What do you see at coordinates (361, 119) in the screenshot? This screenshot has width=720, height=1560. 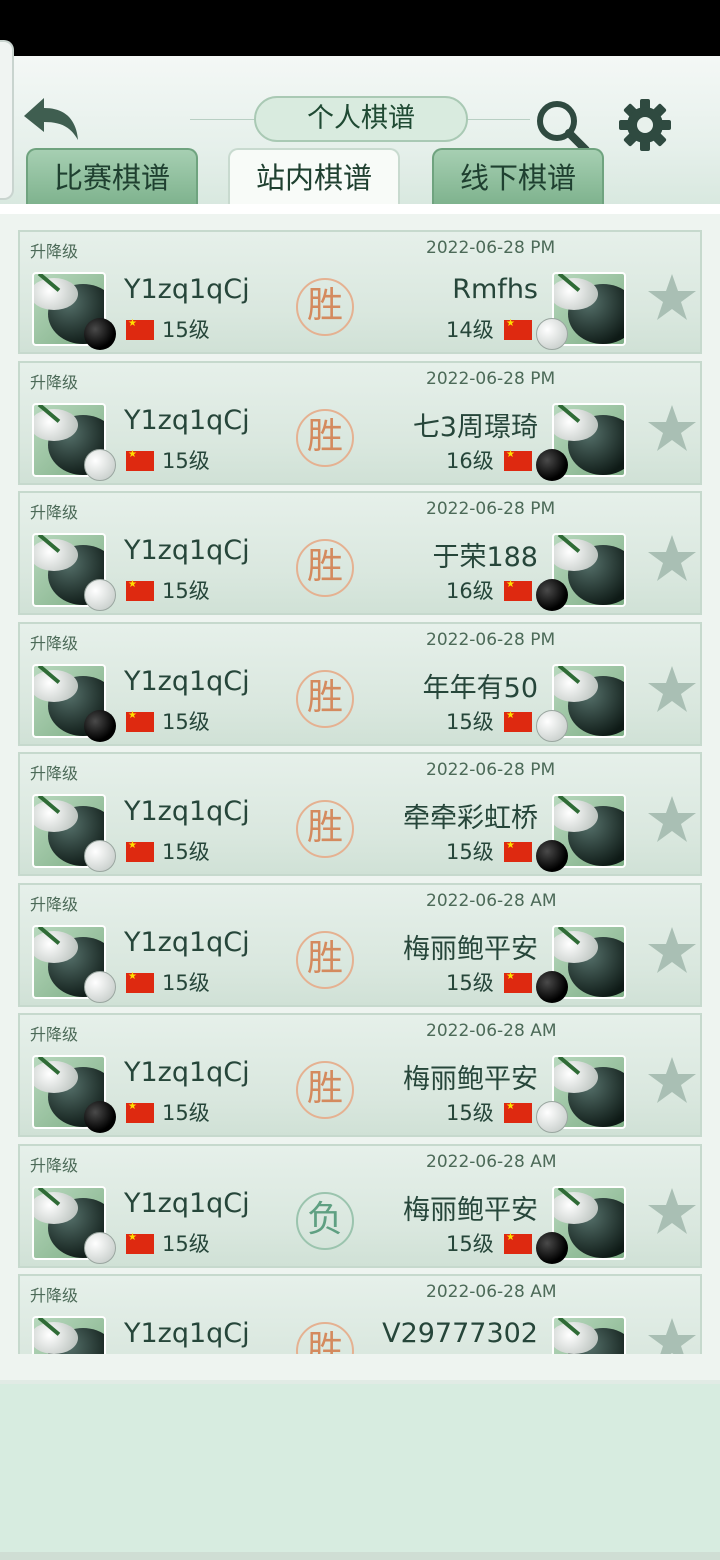 I see `page-title: 个人棋谱` at bounding box center [361, 119].